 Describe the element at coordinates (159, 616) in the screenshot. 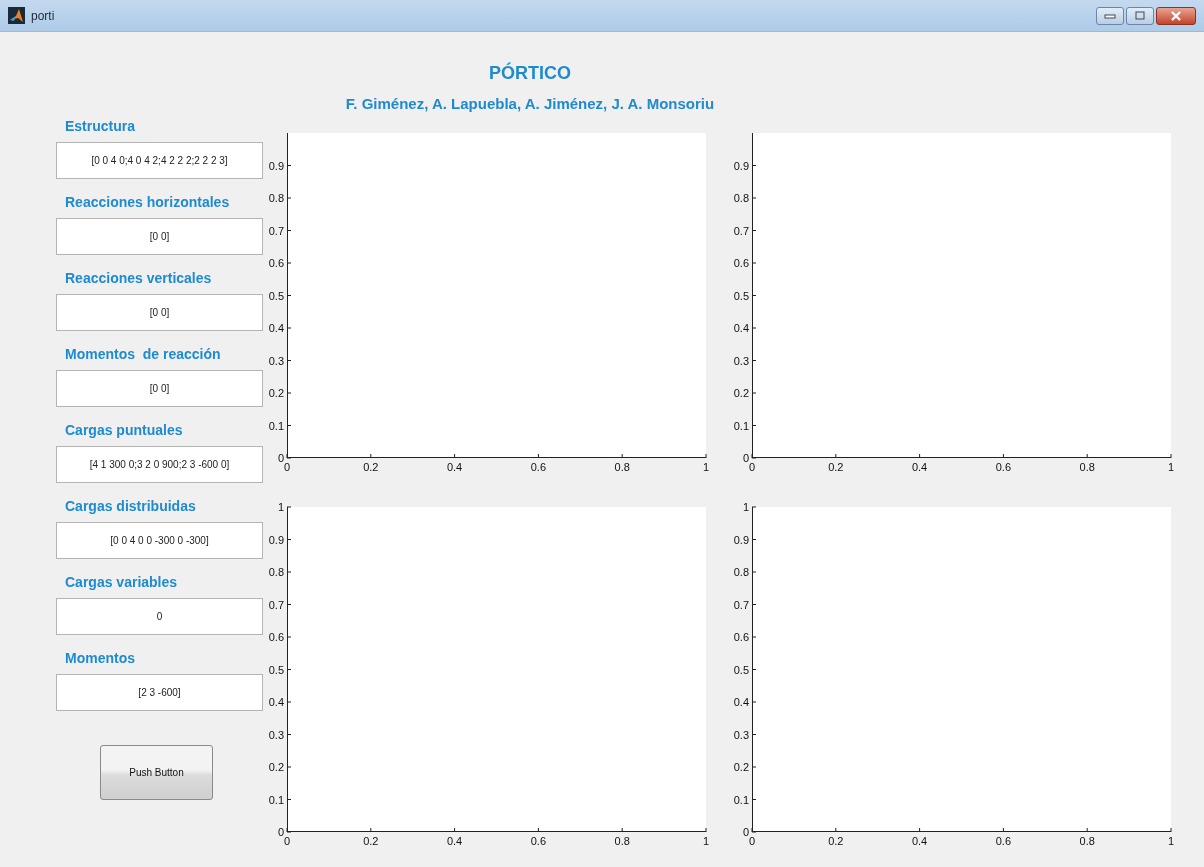

I see `input-field: 0` at that location.